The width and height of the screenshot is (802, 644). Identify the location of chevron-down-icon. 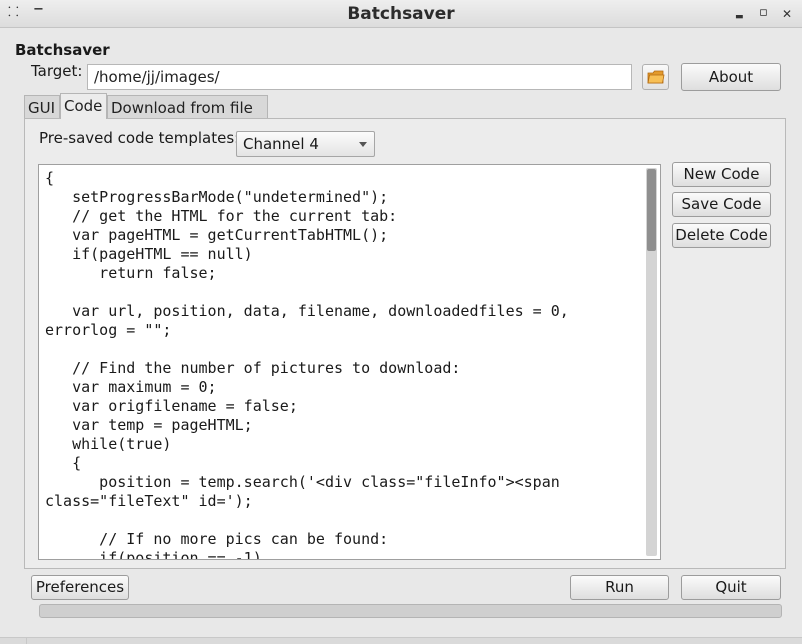
(363, 144).